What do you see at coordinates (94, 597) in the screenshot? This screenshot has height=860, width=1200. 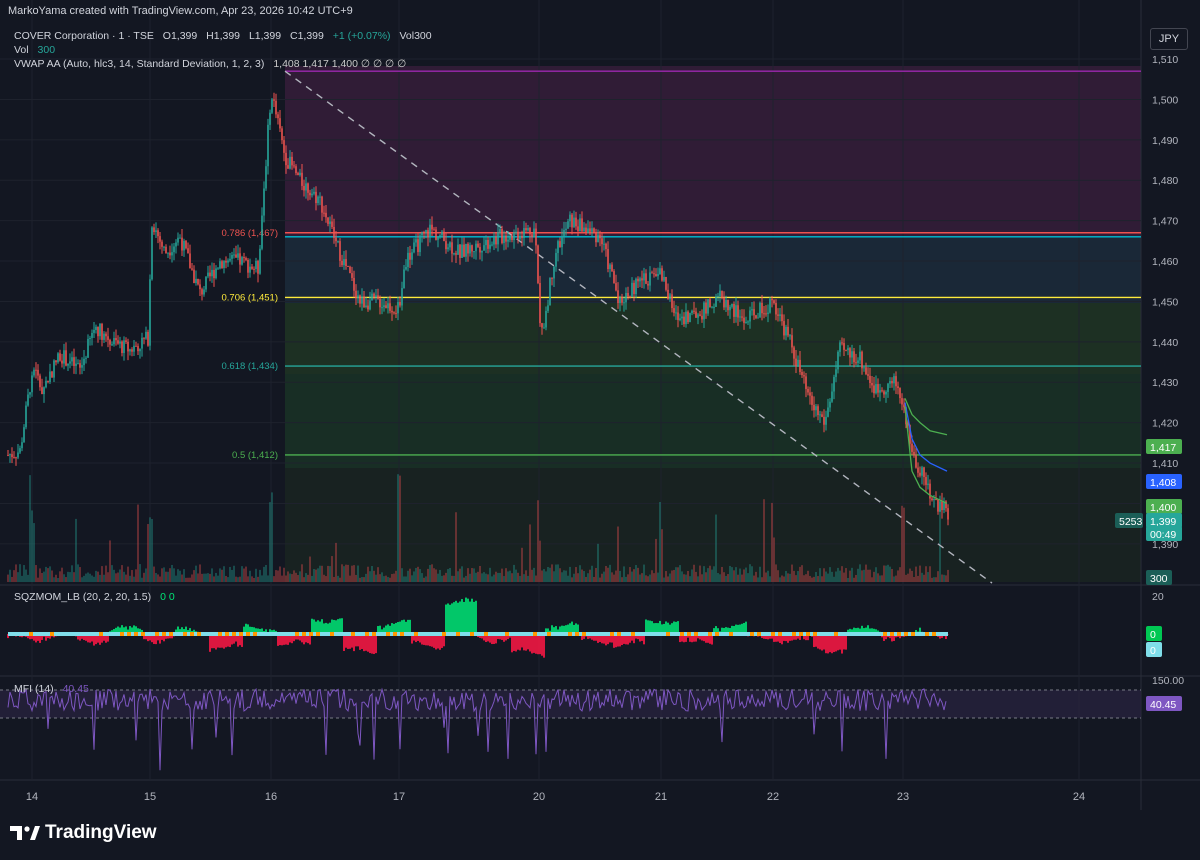 I see `sqz-legend: SQZMOM_LB (20, 2, 20, 1.5) 0 0` at bounding box center [94, 597].